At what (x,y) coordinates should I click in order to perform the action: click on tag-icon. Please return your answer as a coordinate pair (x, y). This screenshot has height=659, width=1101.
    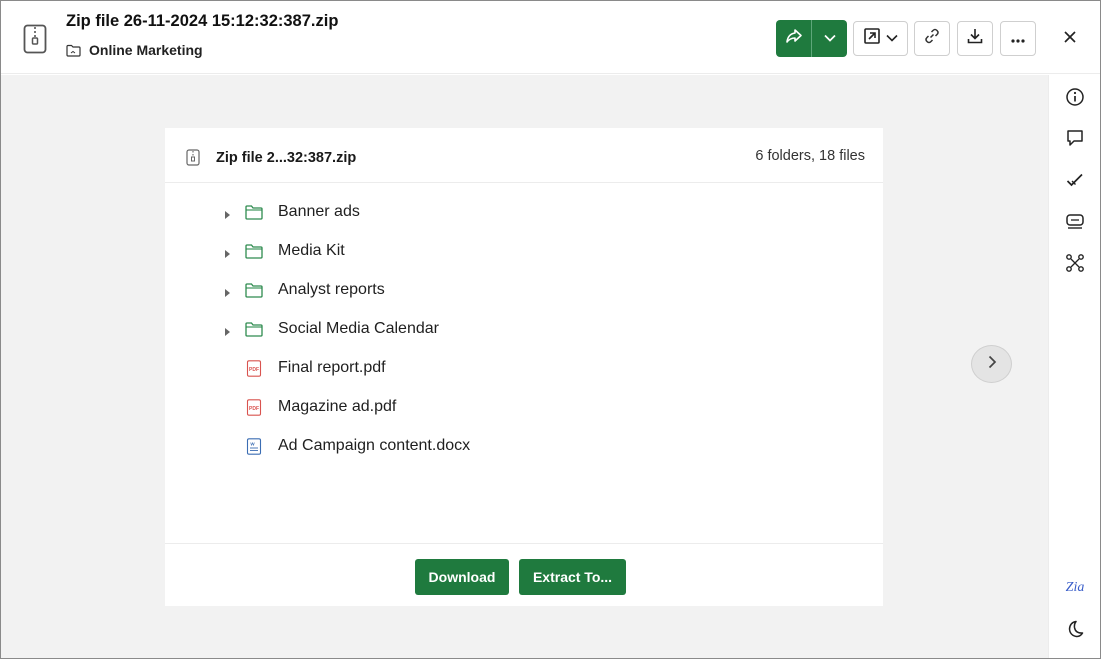
    Looking at the image, I should click on (1075, 223).